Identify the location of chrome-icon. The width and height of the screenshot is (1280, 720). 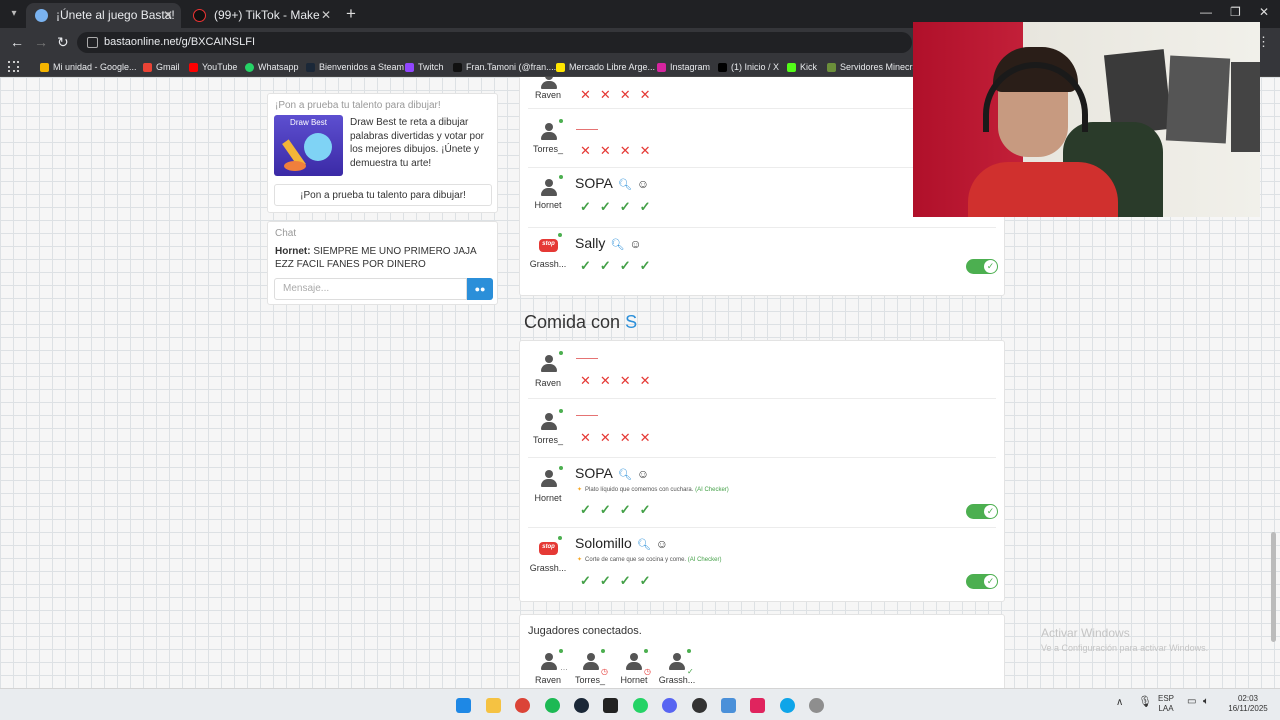
(522, 705).